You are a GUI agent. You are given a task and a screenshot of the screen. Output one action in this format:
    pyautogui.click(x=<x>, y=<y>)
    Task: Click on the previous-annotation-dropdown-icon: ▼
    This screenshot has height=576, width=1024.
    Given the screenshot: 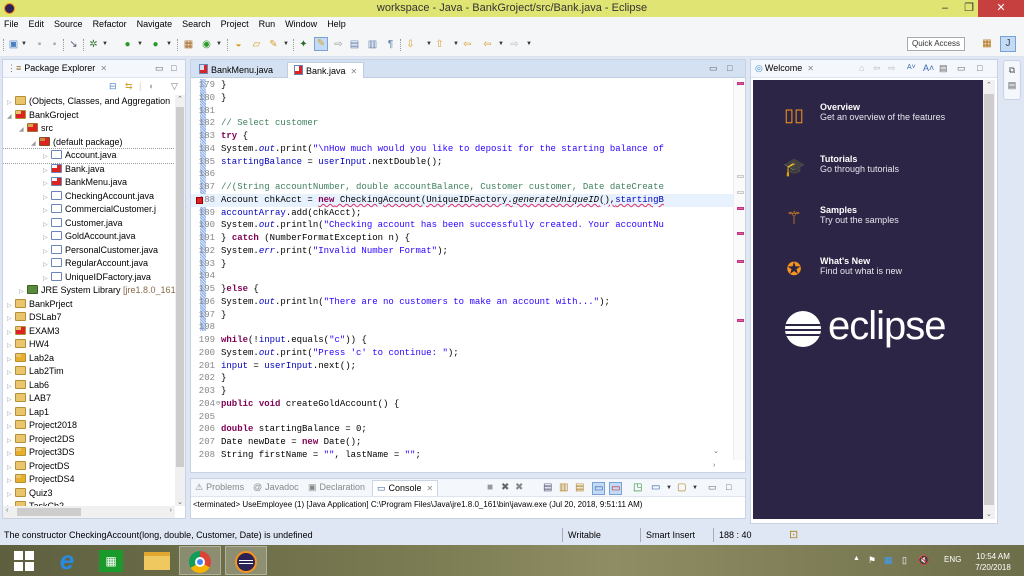 What is the action you would take?
    pyautogui.click(x=456, y=44)
    